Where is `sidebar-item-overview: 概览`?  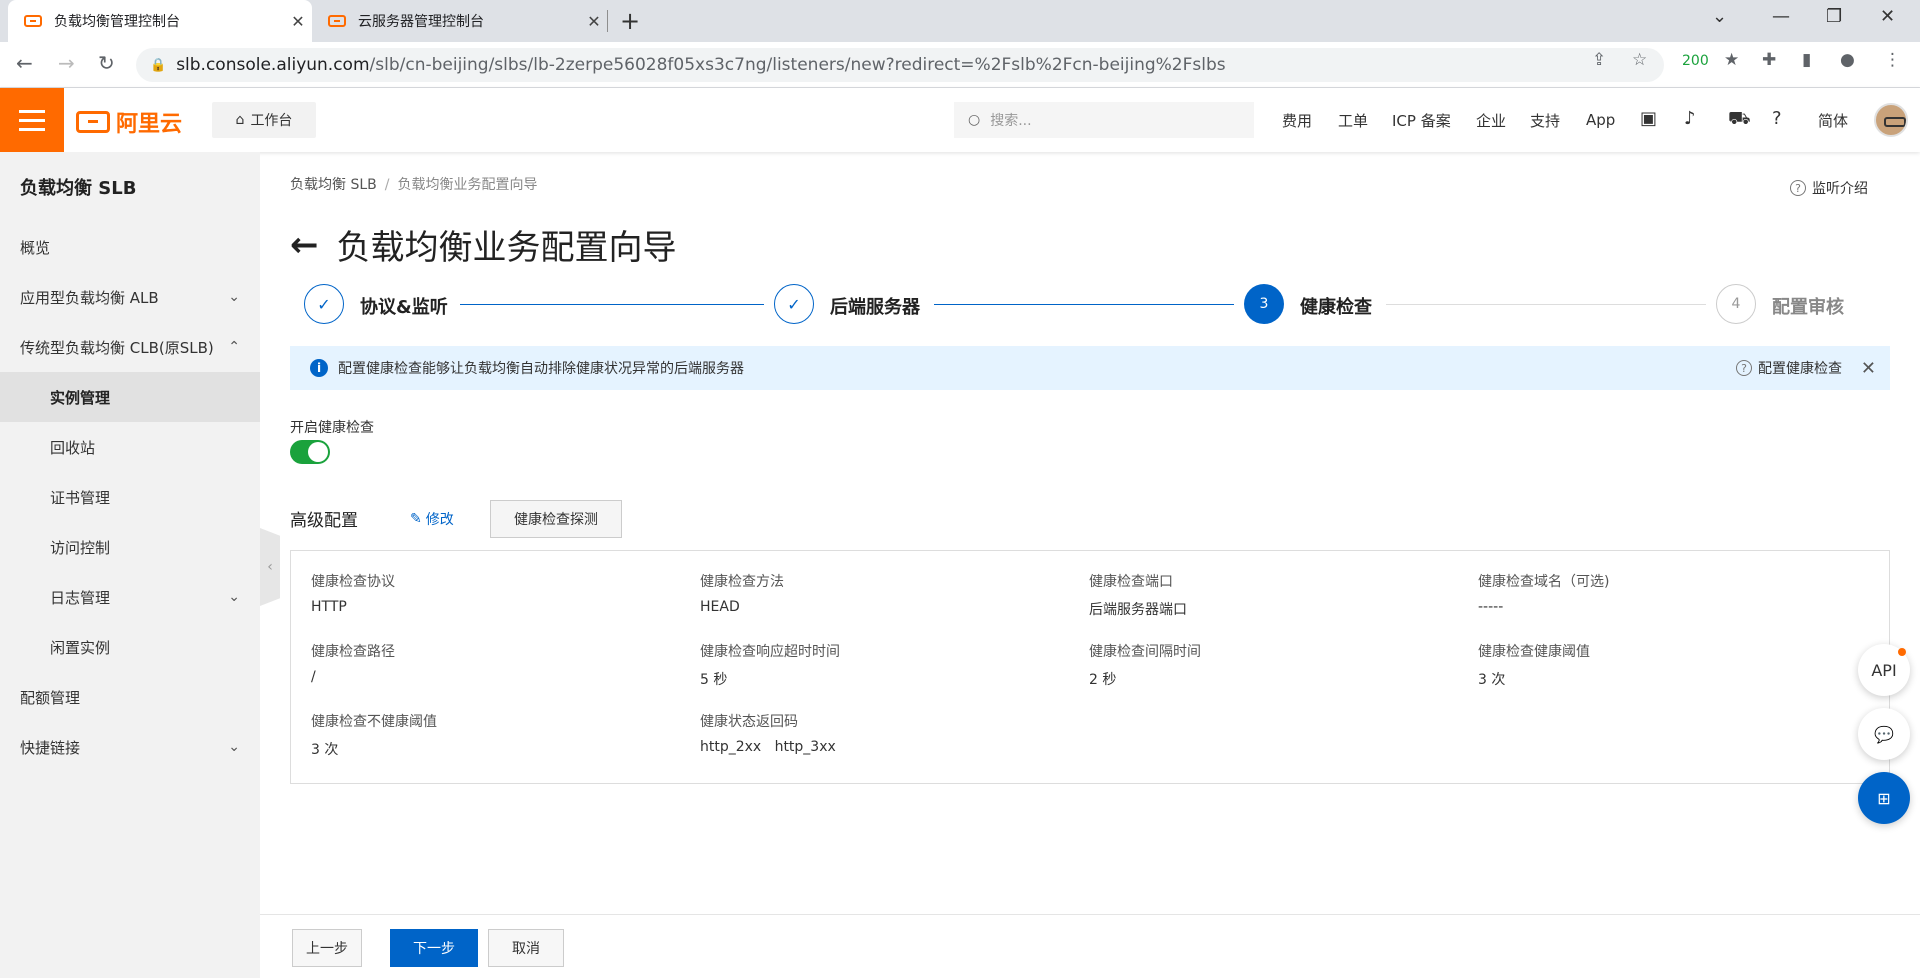
sidebar-item-overview: 概览 is located at coordinates (130, 247).